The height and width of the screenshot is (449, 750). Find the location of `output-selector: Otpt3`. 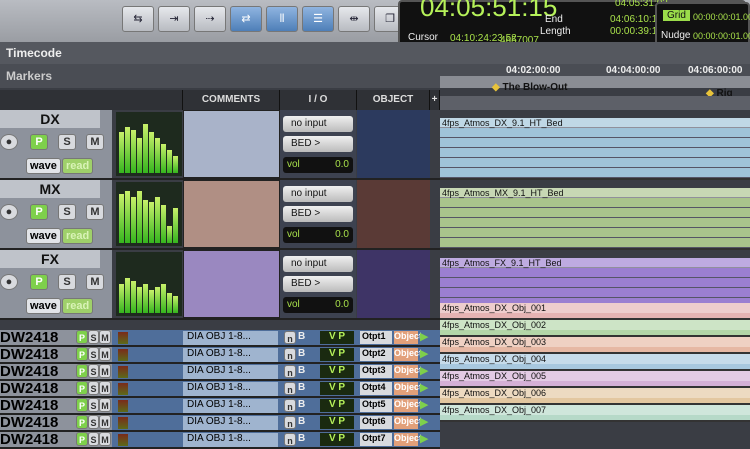

output-selector: Otpt3 is located at coordinates (376, 371).